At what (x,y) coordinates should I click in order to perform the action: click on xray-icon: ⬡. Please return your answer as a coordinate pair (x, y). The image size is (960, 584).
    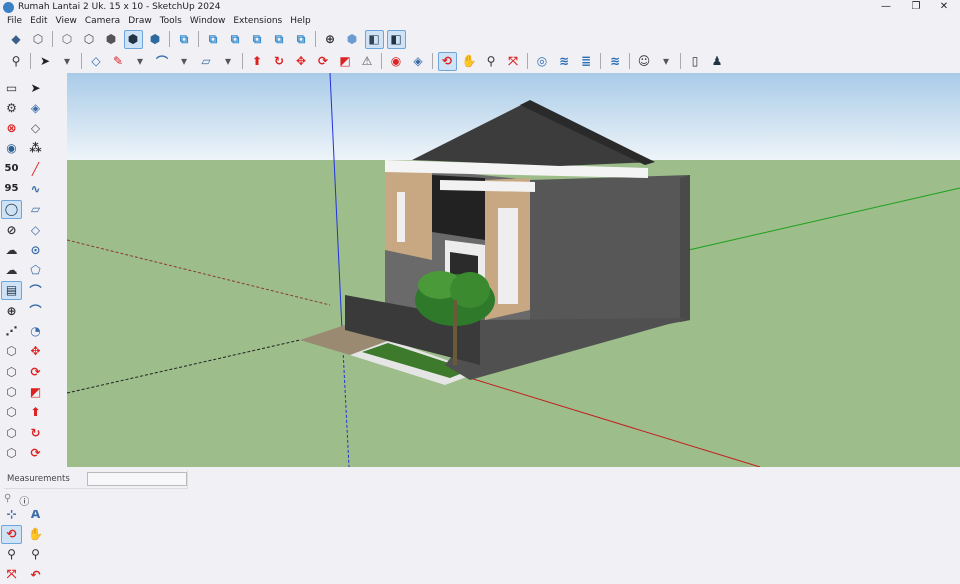
    Looking at the image, I should click on (67, 39).